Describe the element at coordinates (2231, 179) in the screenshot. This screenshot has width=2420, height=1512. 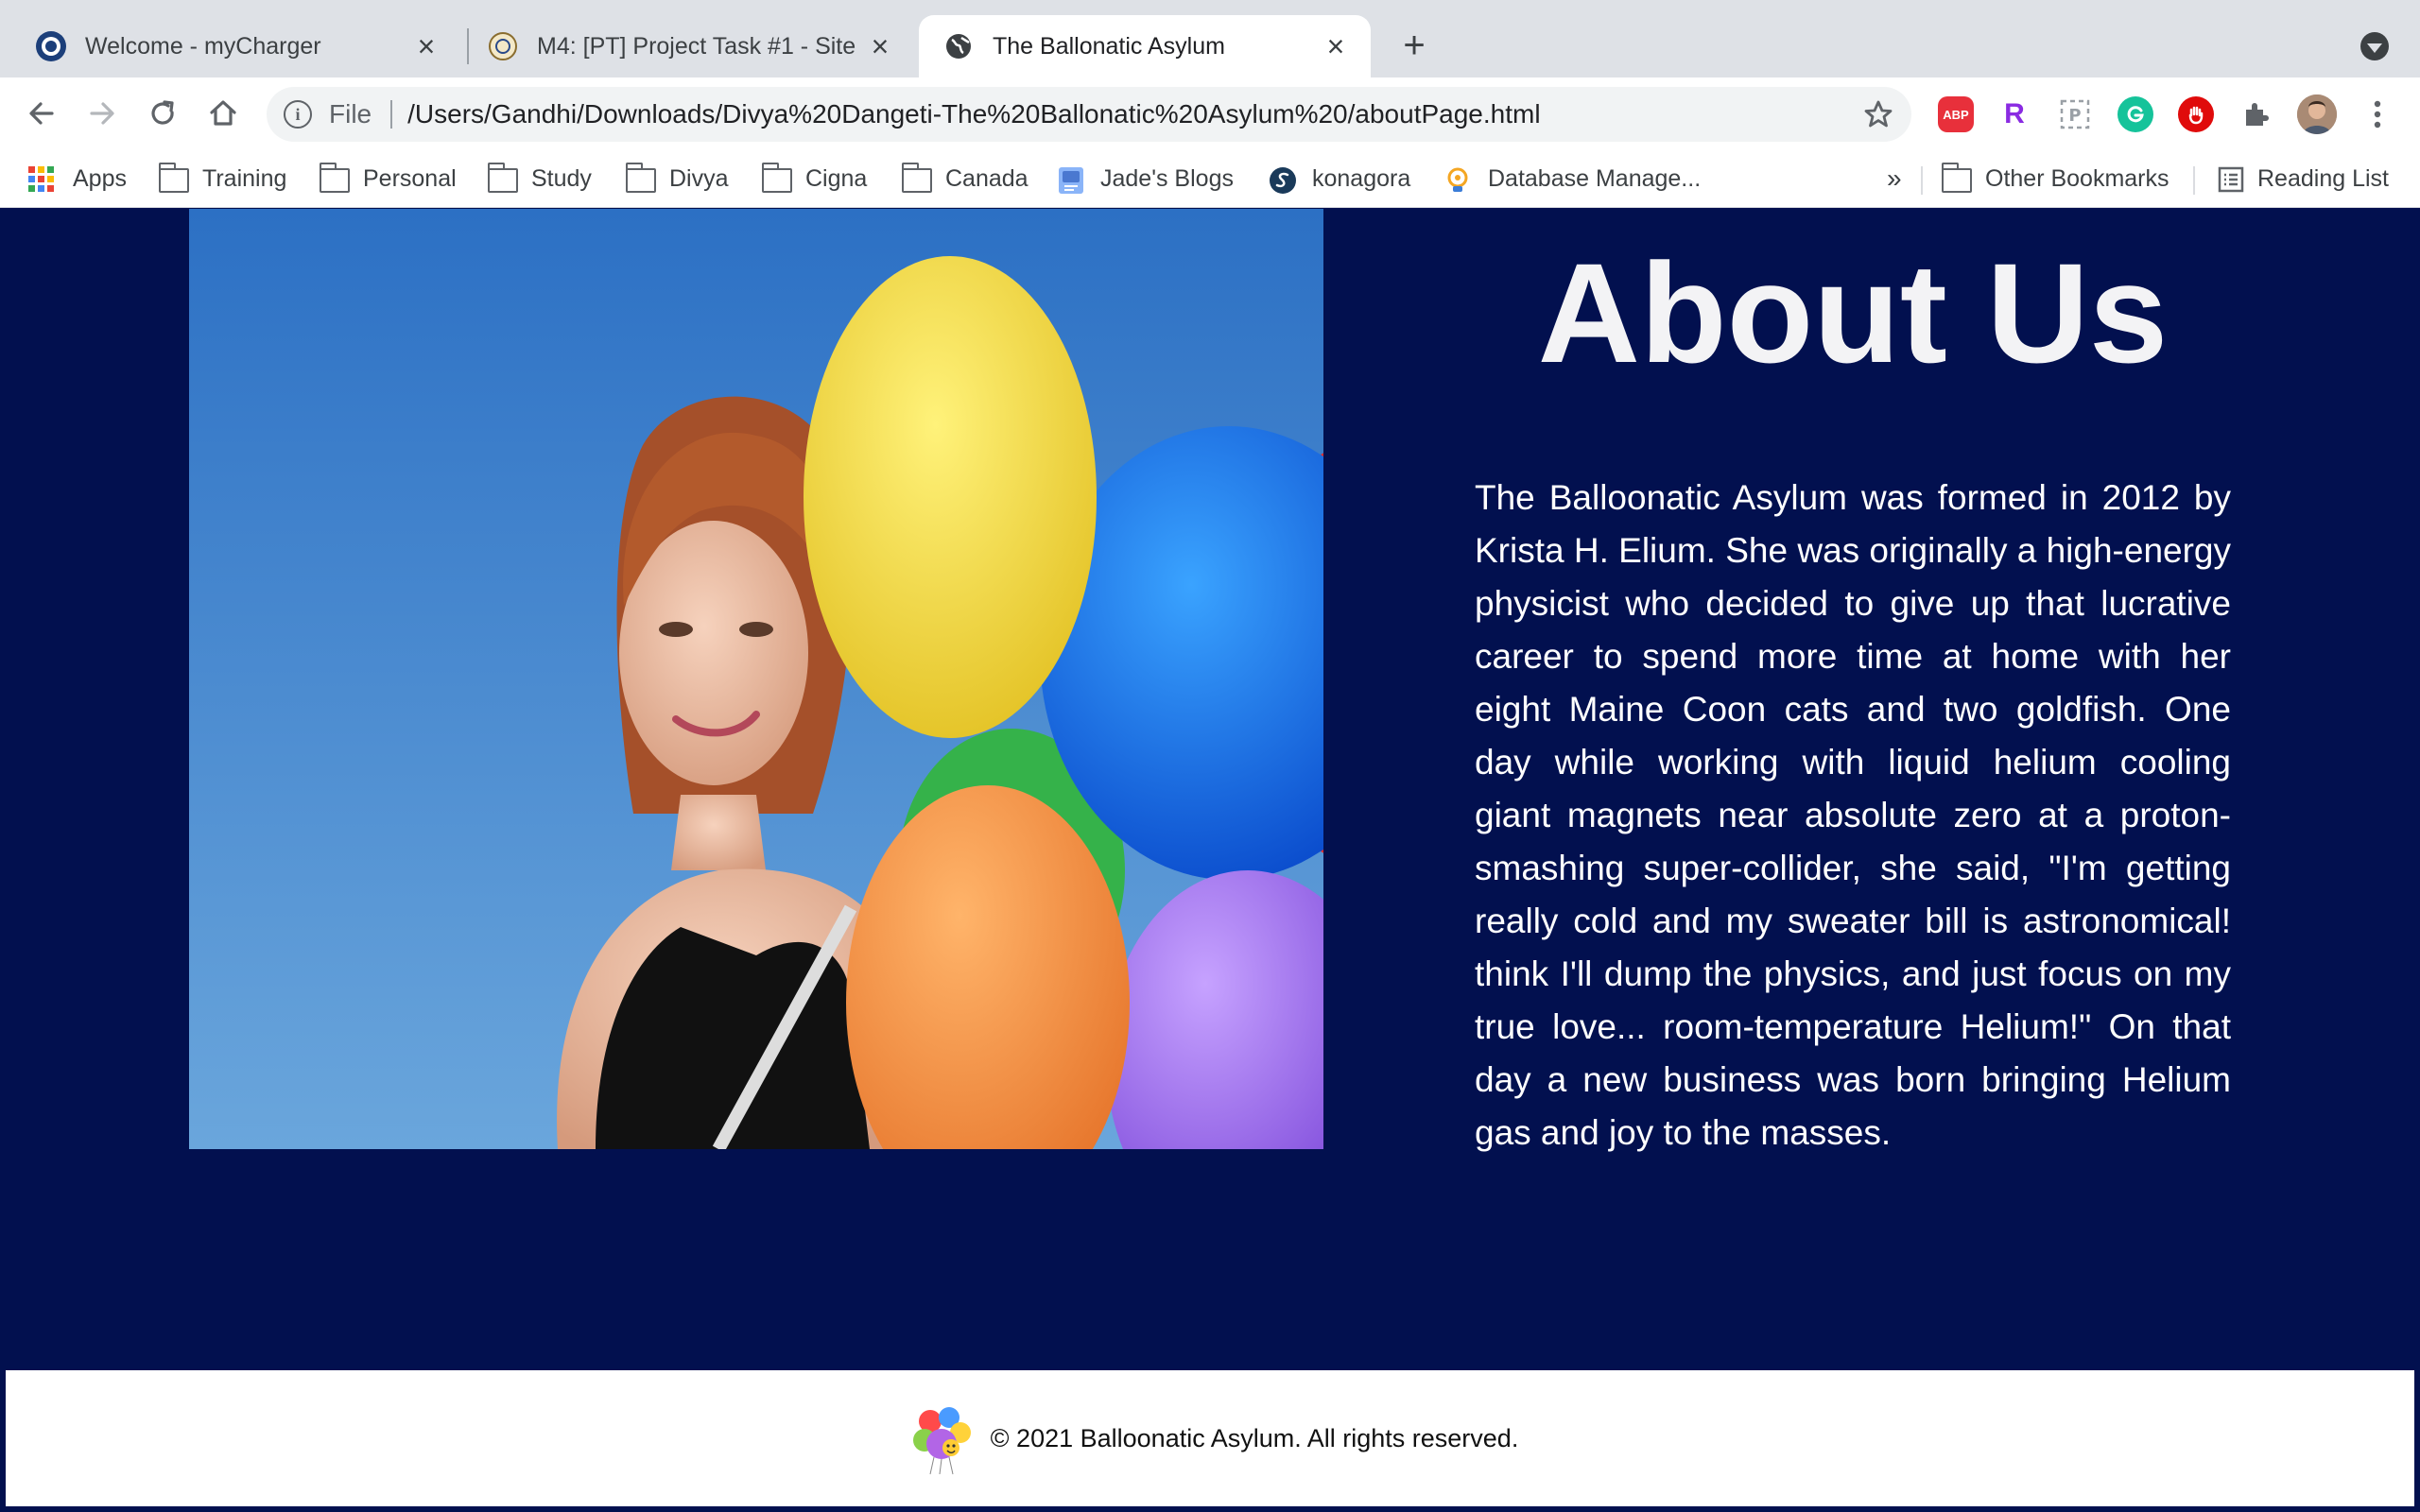
I see `reading-list-icon` at that location.